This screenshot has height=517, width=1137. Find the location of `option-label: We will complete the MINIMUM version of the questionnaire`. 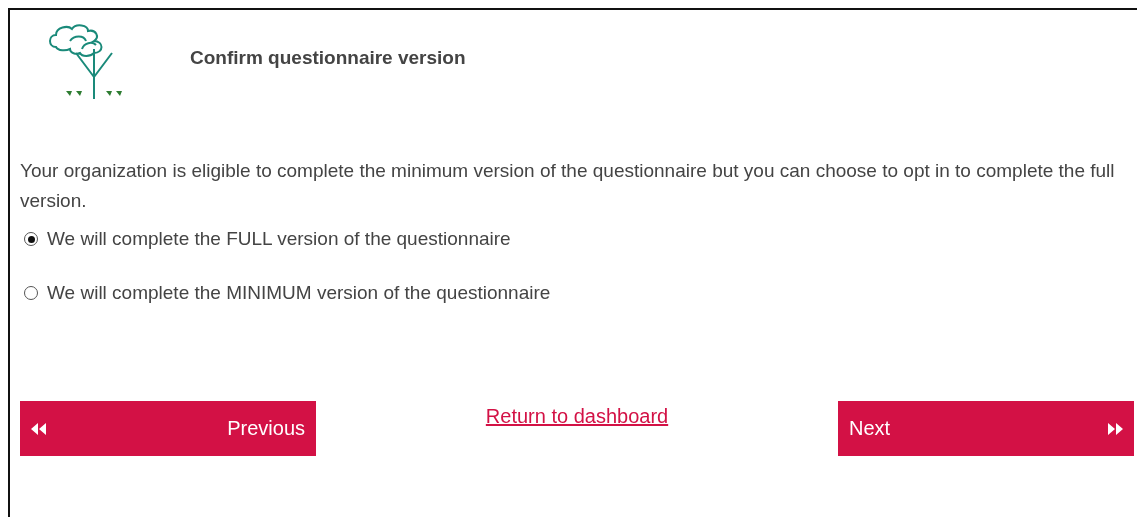

option-label: We will complete the MINIMUM version of the questionnaire is located at coordinates (299, 293).